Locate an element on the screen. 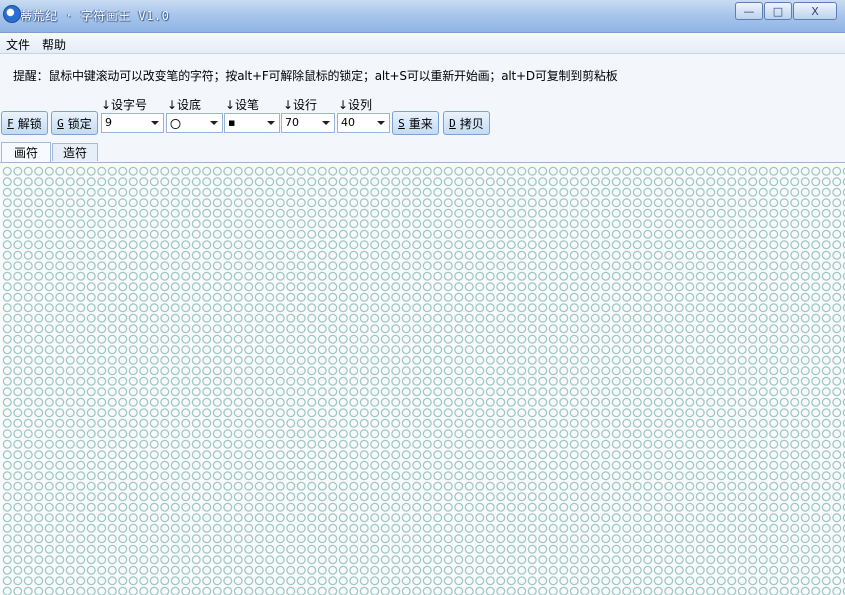 The image size is (845, 595). tab-draw: 画符 is located at coordinates (26, 152).